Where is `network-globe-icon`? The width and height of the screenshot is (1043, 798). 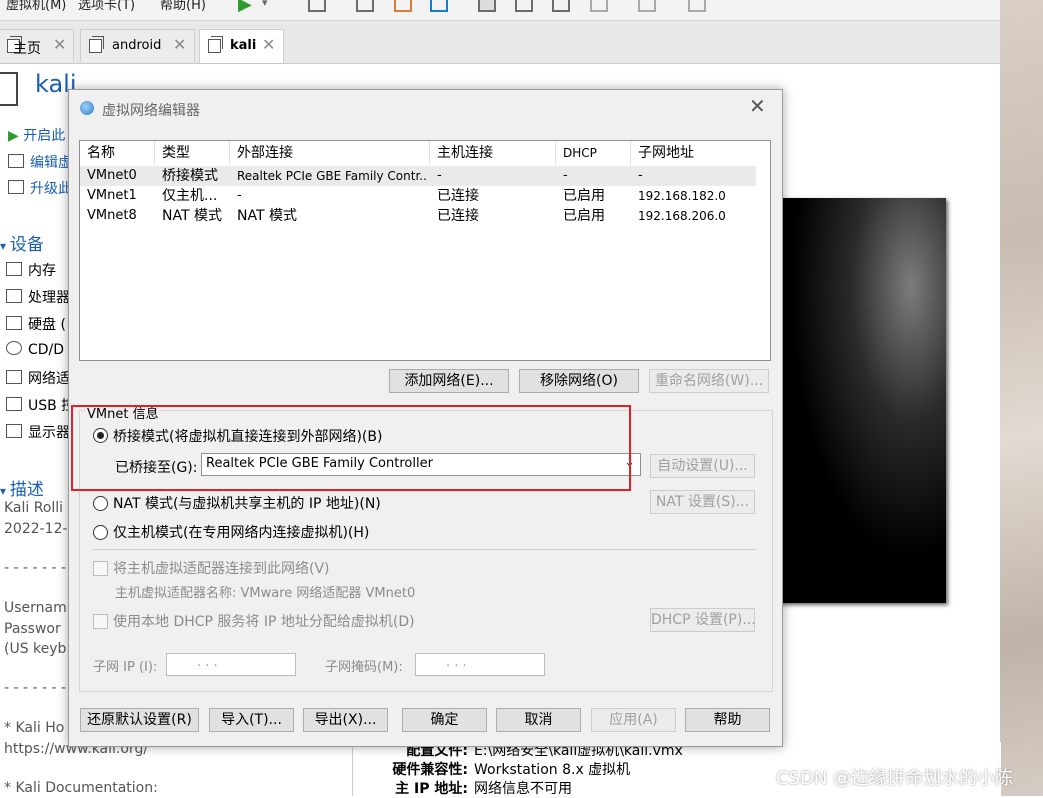
network-globe-icon is located at coordinates (87, 108).